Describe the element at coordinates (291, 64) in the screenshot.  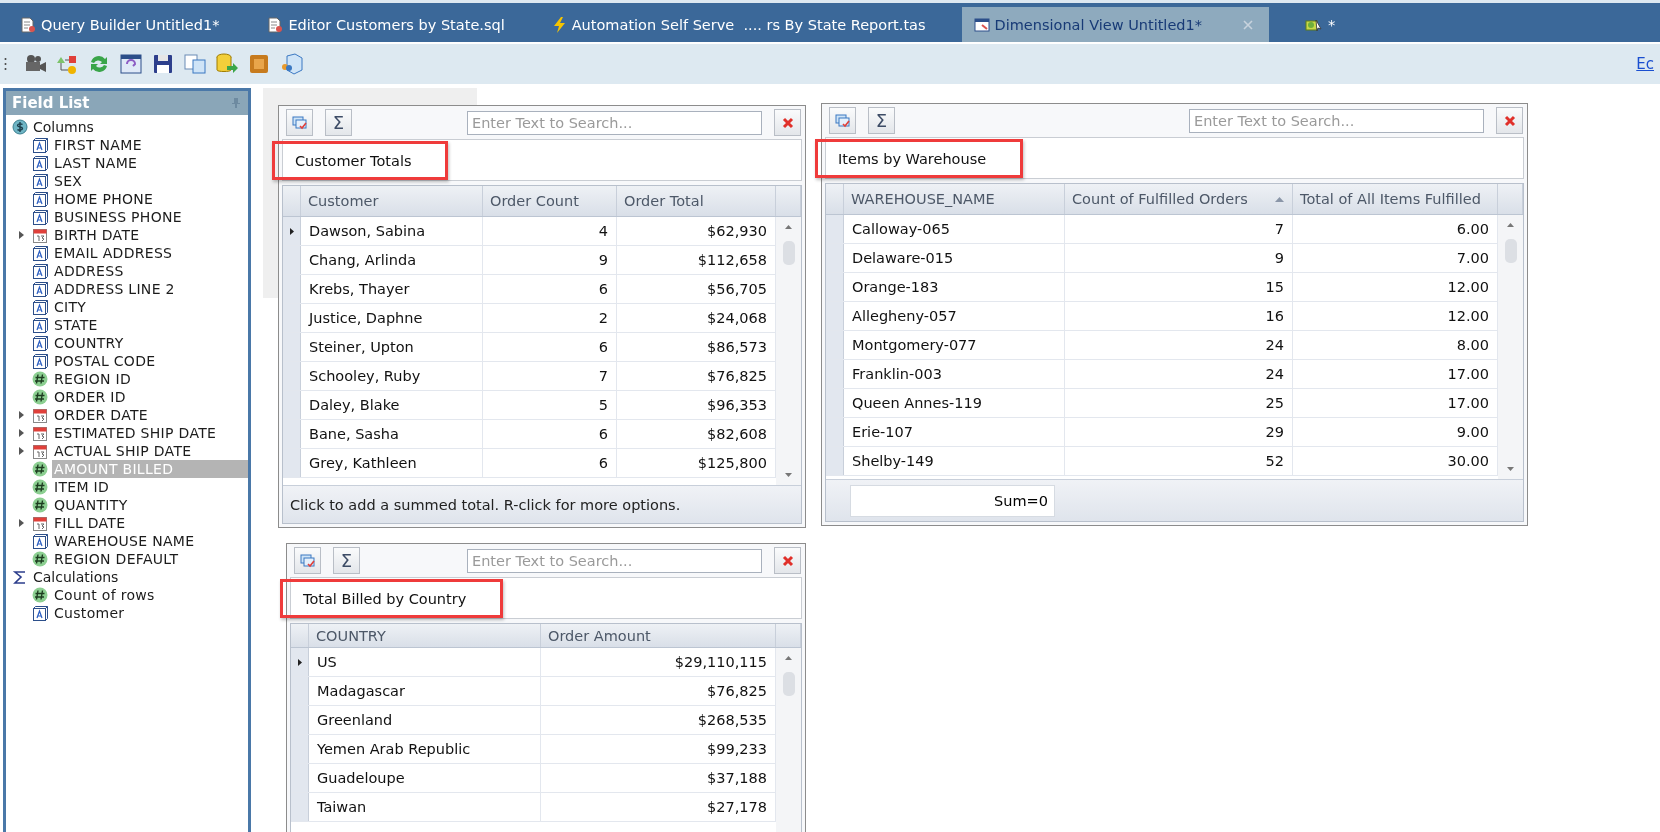
I see `cube-icon` at that location.